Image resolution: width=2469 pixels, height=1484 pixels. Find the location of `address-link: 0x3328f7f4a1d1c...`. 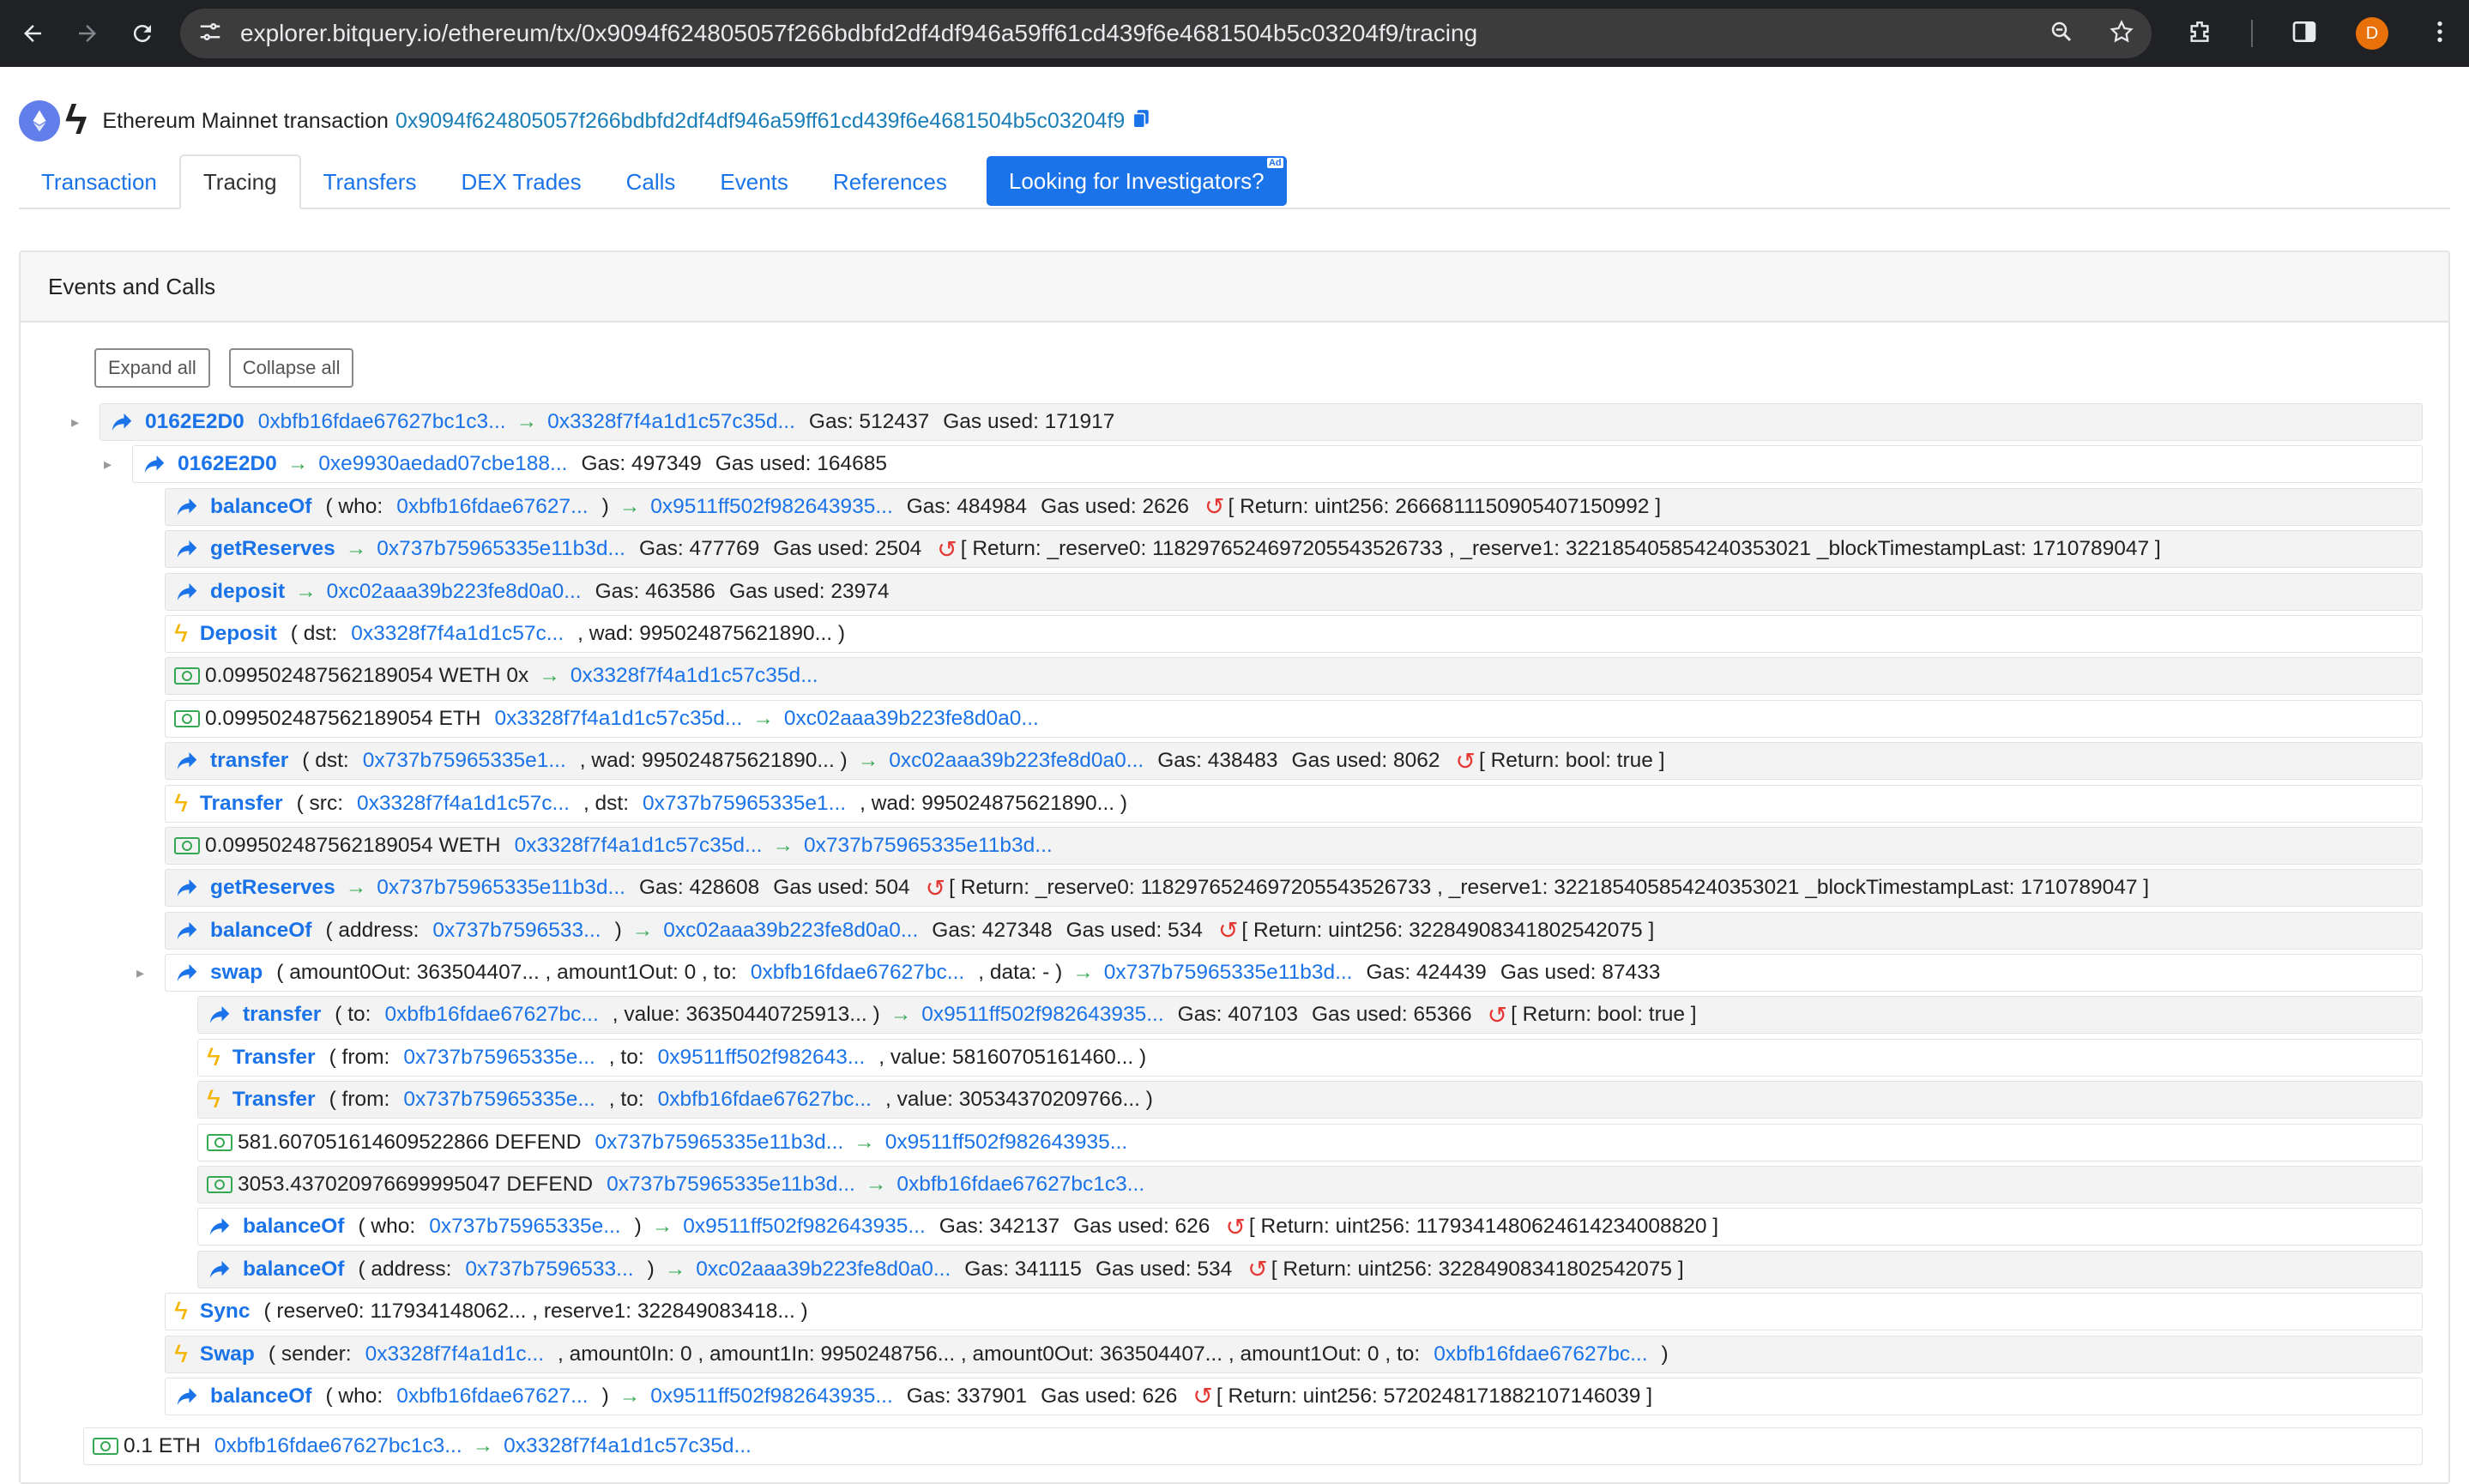

address-link: 0x3328f7f4a1d1c... is located at coordinates (454, 1354).